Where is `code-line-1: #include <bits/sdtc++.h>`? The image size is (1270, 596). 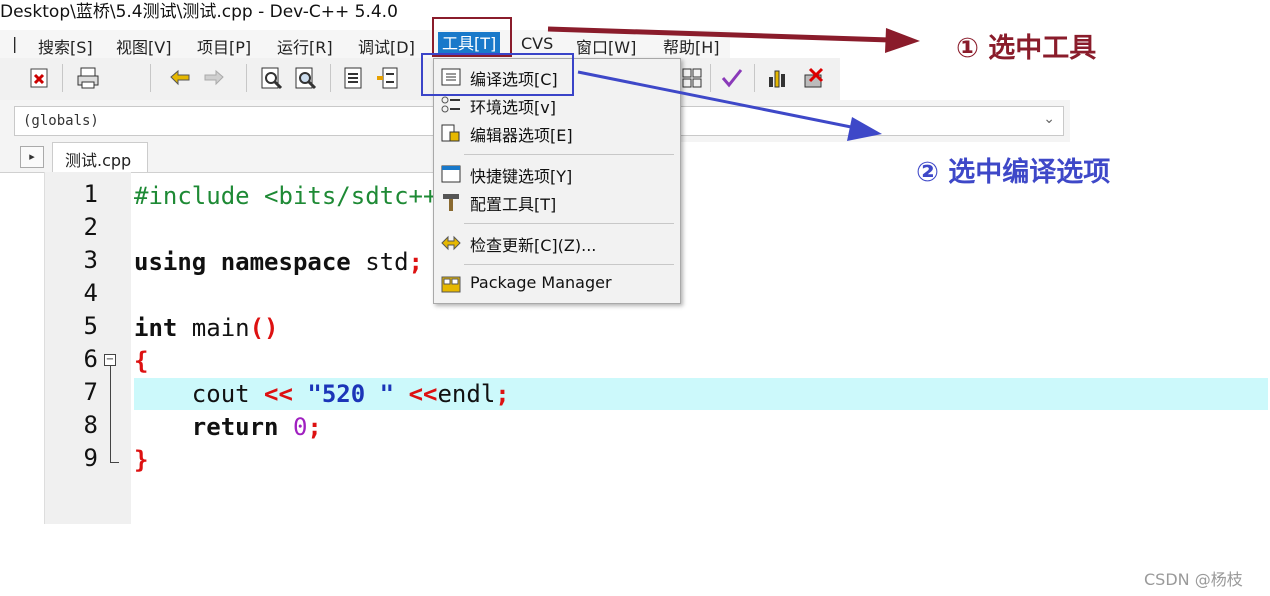 code-line-1: #include <bits/sdtc++.h> is located at coordinates (307, 196).